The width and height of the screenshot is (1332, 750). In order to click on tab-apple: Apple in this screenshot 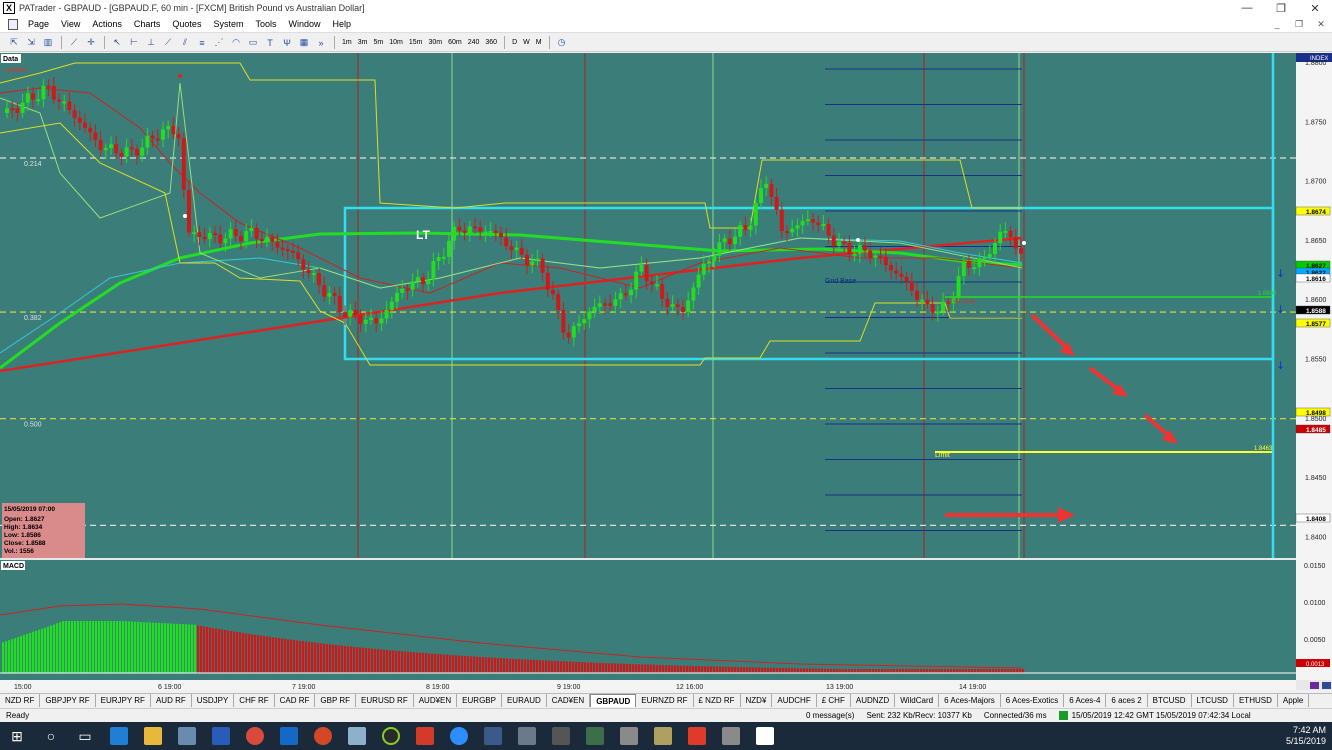, I will do `click(1294, 700)`.